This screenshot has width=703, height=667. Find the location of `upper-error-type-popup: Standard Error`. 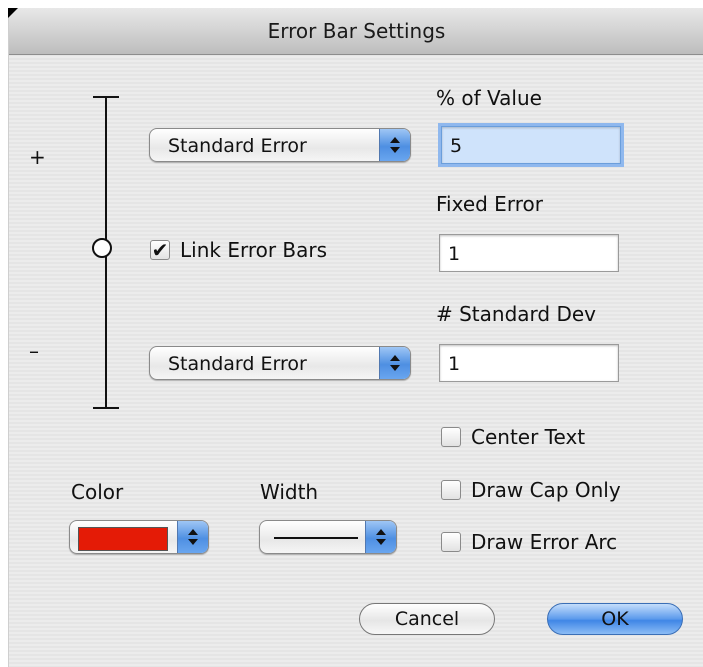

upper-error-type-popup: Standard Error is located at coordinates (280, 145).